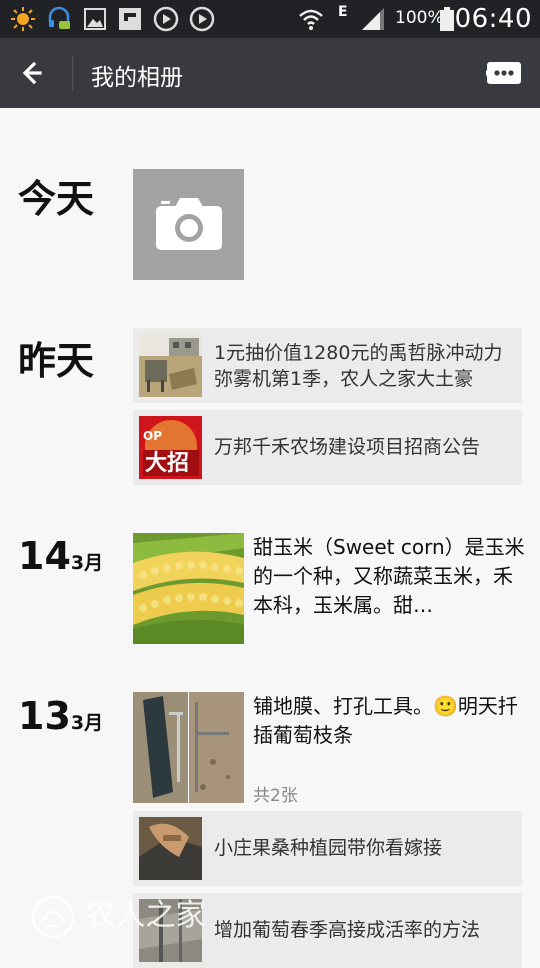 The width and height of the screenshot is (540, 968). What do you see at coordinates (44, 556) in the screenshot?
I see `date-day: 14` at bounding box center [44, 556].